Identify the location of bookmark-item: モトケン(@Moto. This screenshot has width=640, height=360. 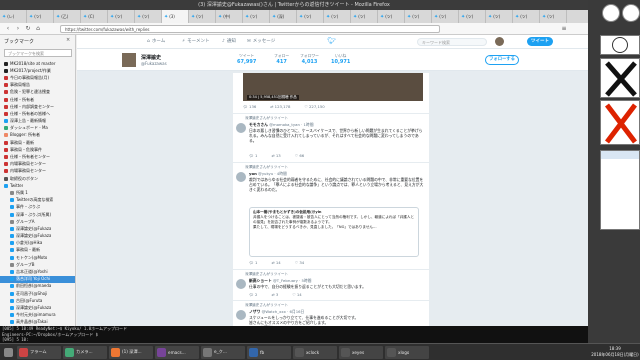
(37, 257).